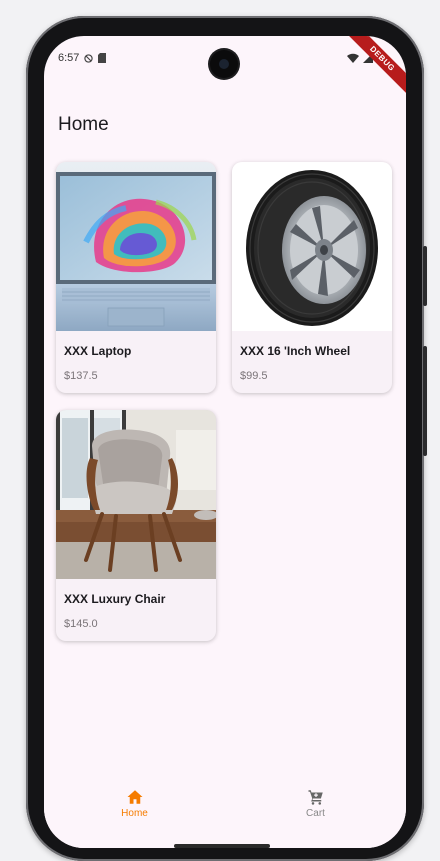  I want to click on product-card-laptop: XXX Laptop $137.5, so click(136, 277).